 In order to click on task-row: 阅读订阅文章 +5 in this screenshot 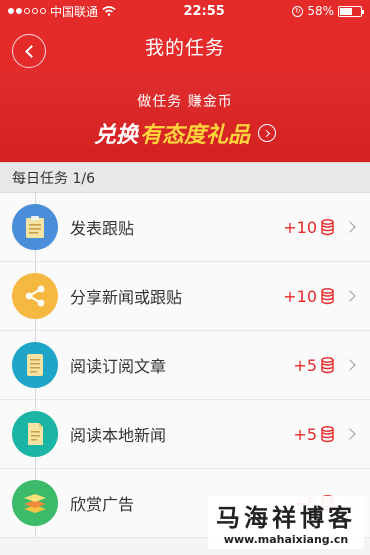, I will do `click(185, 365)`.